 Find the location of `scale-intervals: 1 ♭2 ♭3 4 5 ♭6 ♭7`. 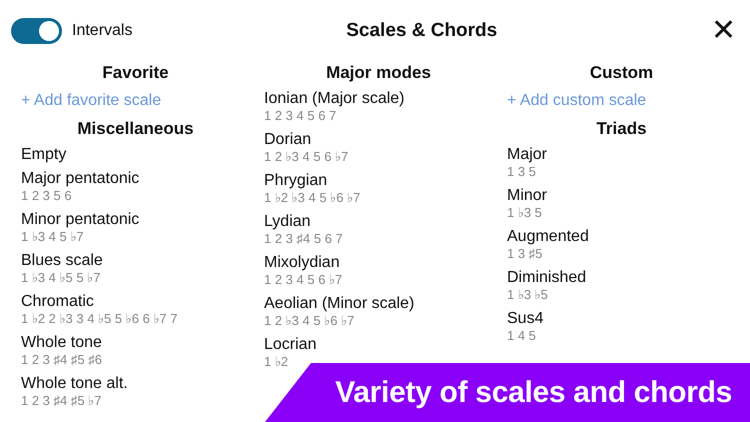

scale-intervals: 1 ♭2 ♭3 4 5 ♭6 ♭7 is located at coordinates (313, 198).